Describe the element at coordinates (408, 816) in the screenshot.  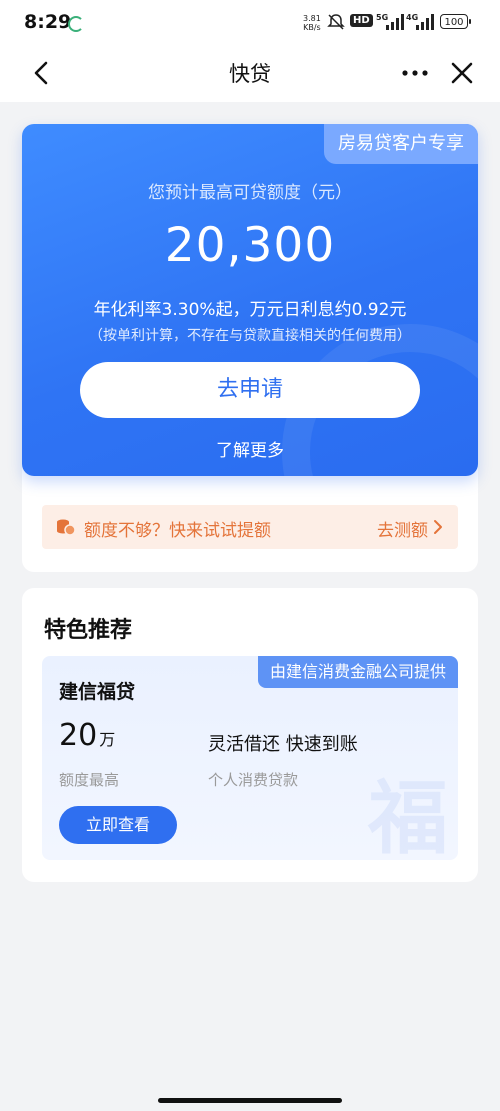
I see `product-watermark: 福` at that location.